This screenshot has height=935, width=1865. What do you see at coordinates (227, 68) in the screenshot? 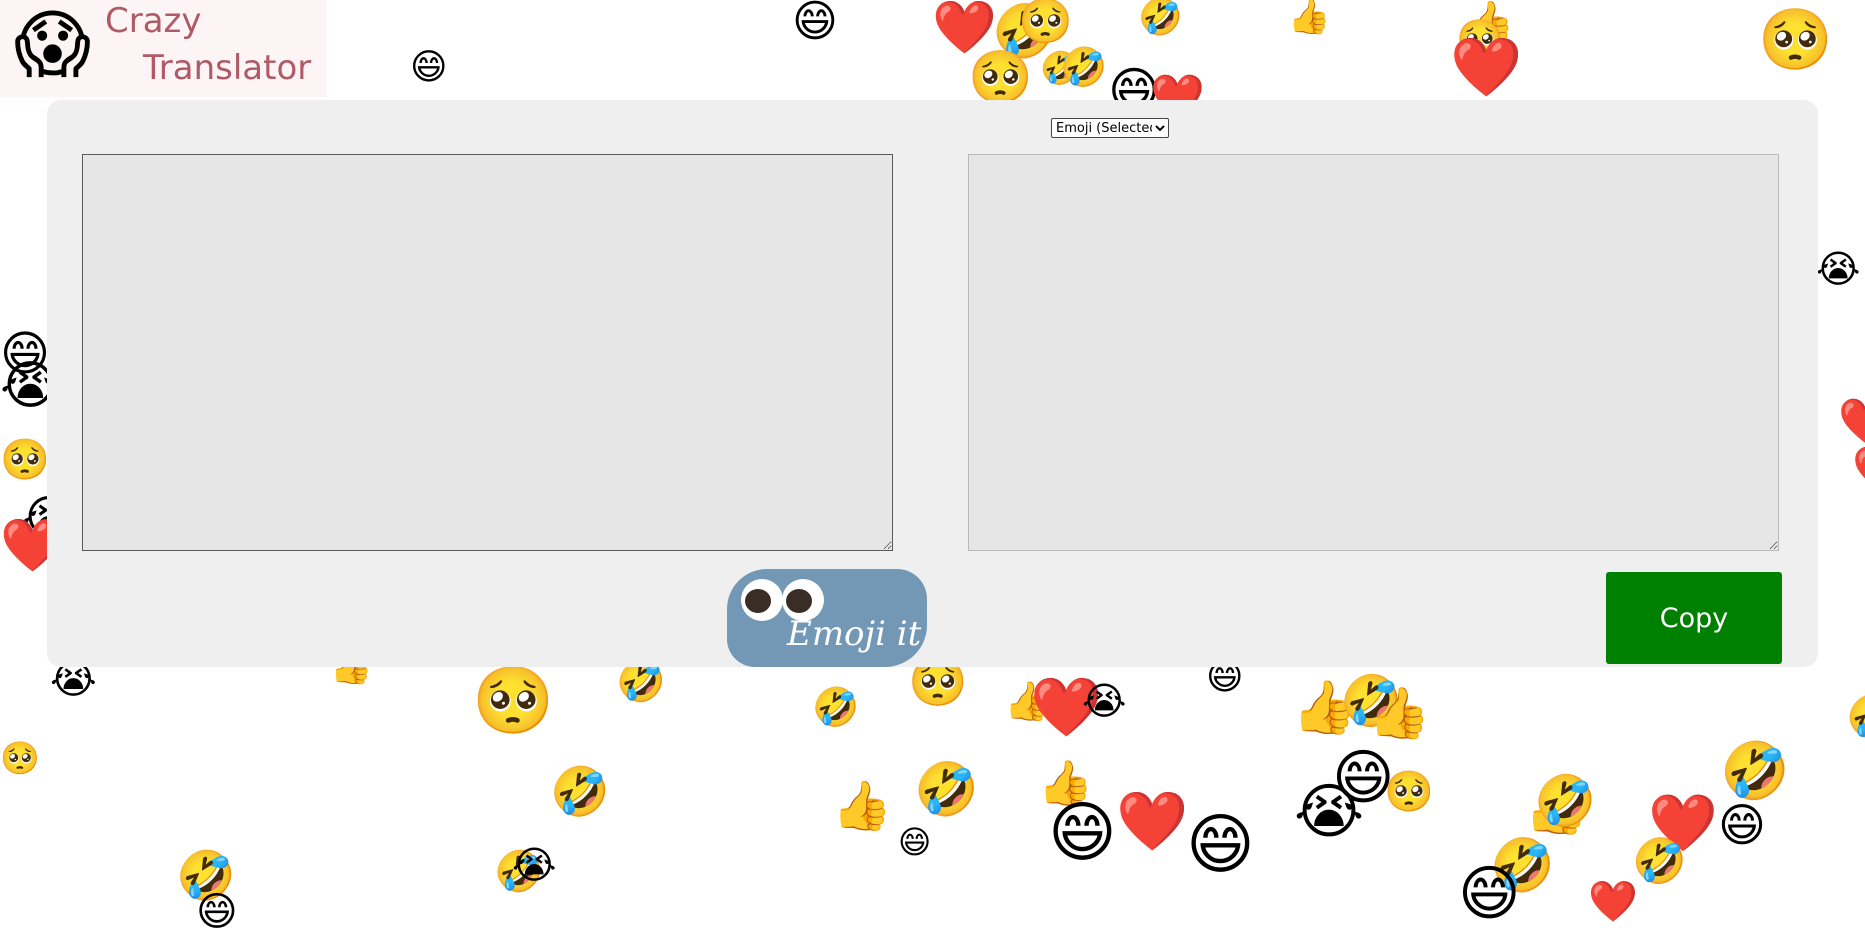
I see `logo-title-line2: Translator` at bounding box center [227, 68].